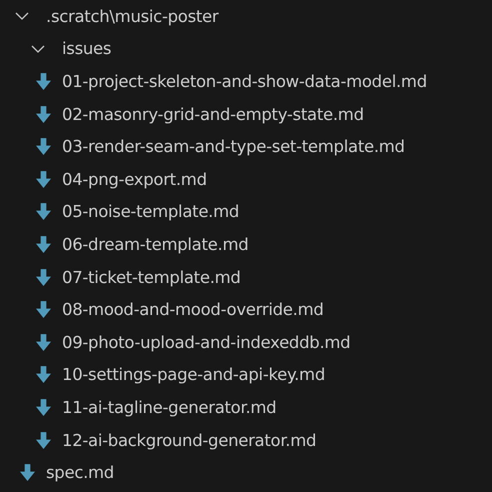 The height and width of the screenshot is (492, 492). I want to click on file-item: 10-settings-page-and-api-key.md, so click(194, 374).